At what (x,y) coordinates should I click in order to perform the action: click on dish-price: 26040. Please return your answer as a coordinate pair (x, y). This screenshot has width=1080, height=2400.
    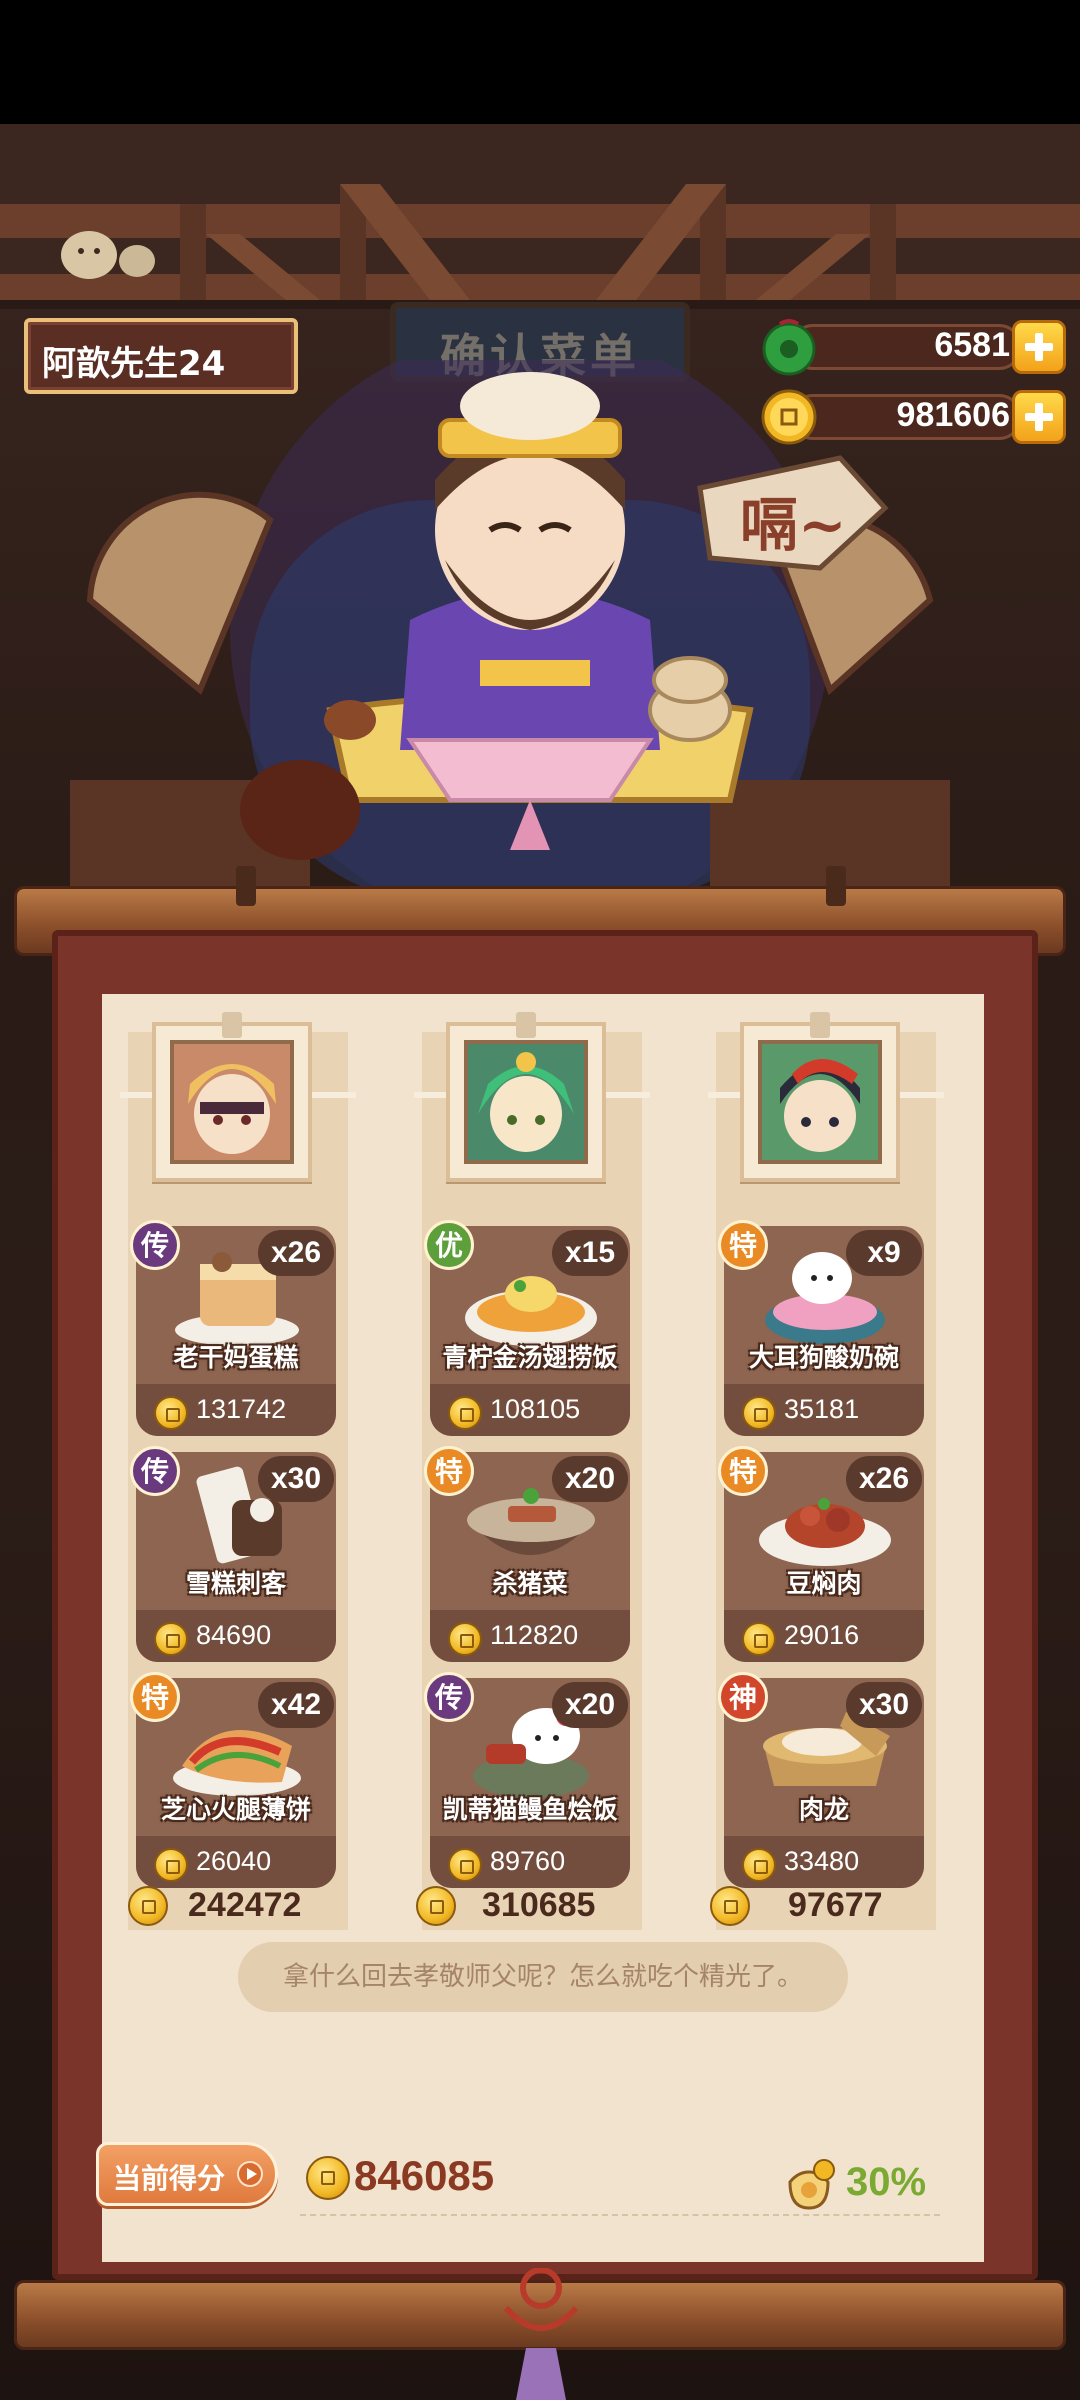
    Looking at the image, I should click on (234, 1861).